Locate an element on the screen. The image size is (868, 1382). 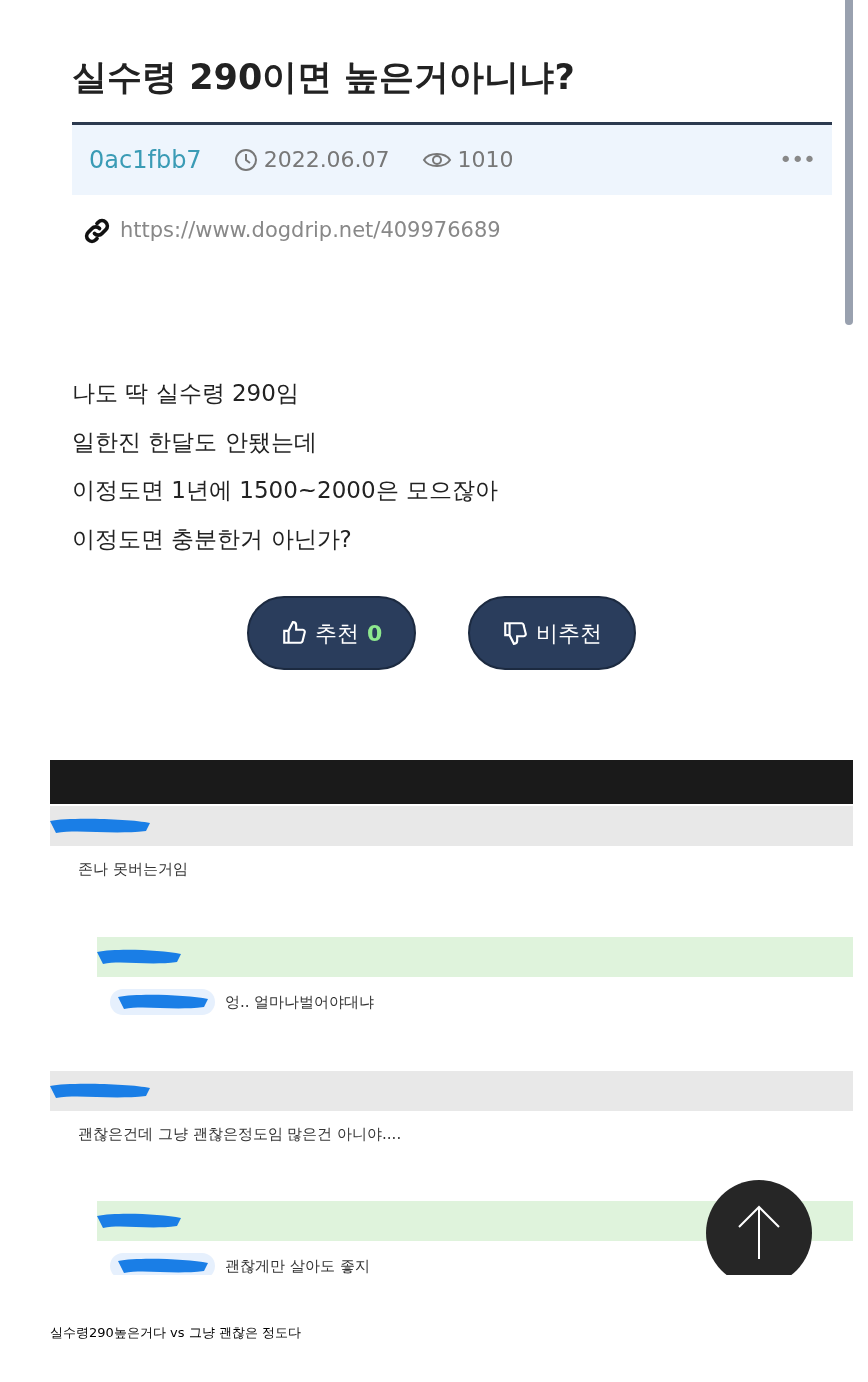
body-line: 일한진 한달도 안됐는데 is located at coordinates (195, 442).